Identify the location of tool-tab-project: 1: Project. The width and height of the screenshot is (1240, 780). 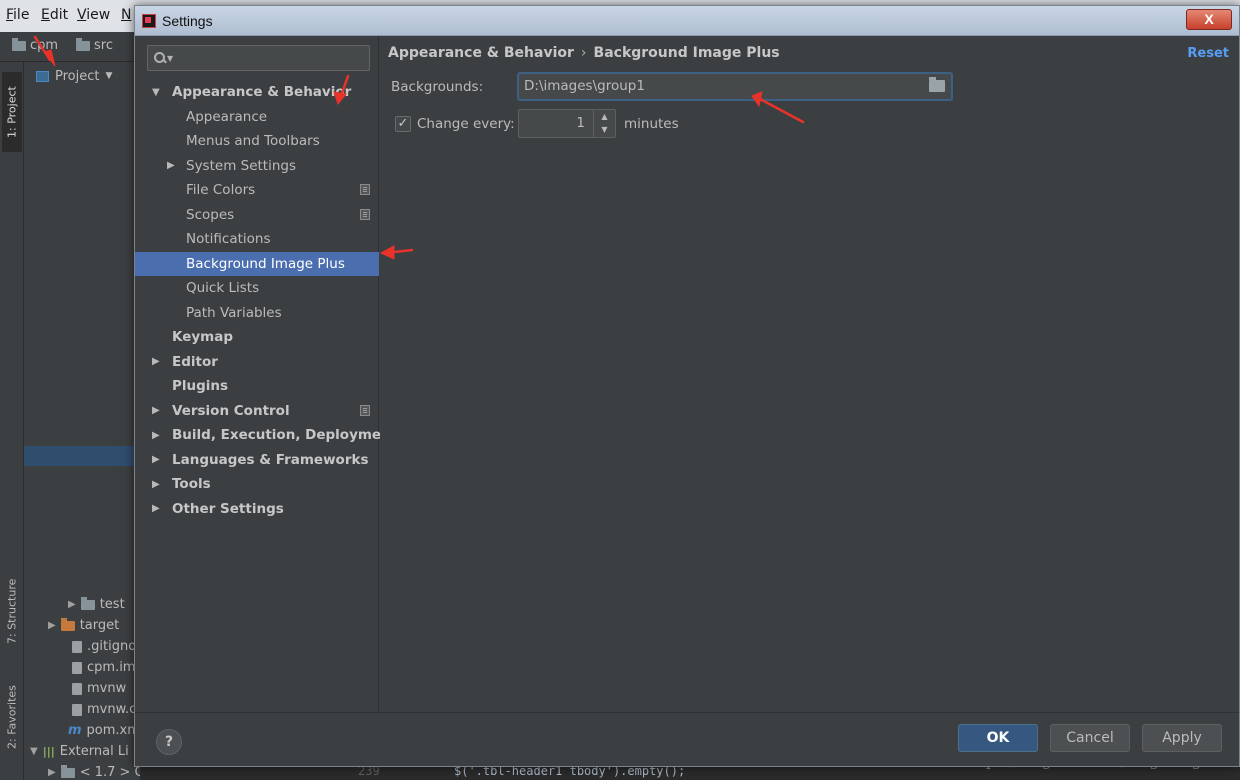
(12, 112).